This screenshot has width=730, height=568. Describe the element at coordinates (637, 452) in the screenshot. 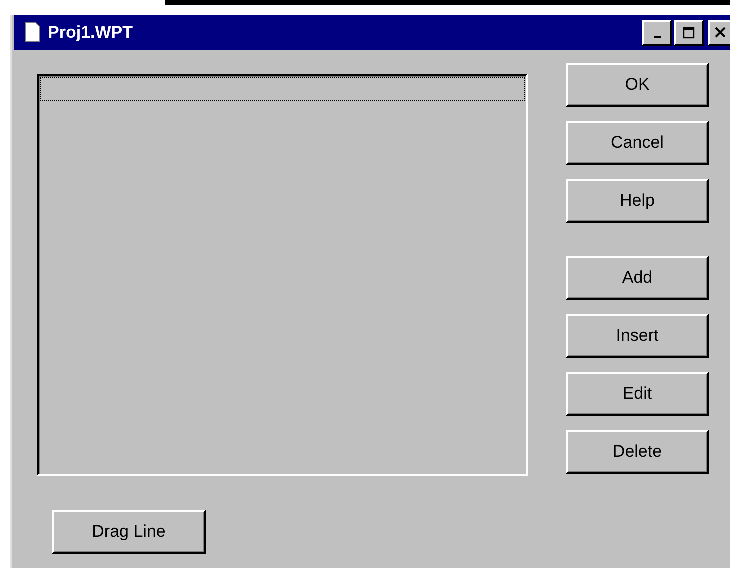

I see `list-action-button: Delete` at that location.